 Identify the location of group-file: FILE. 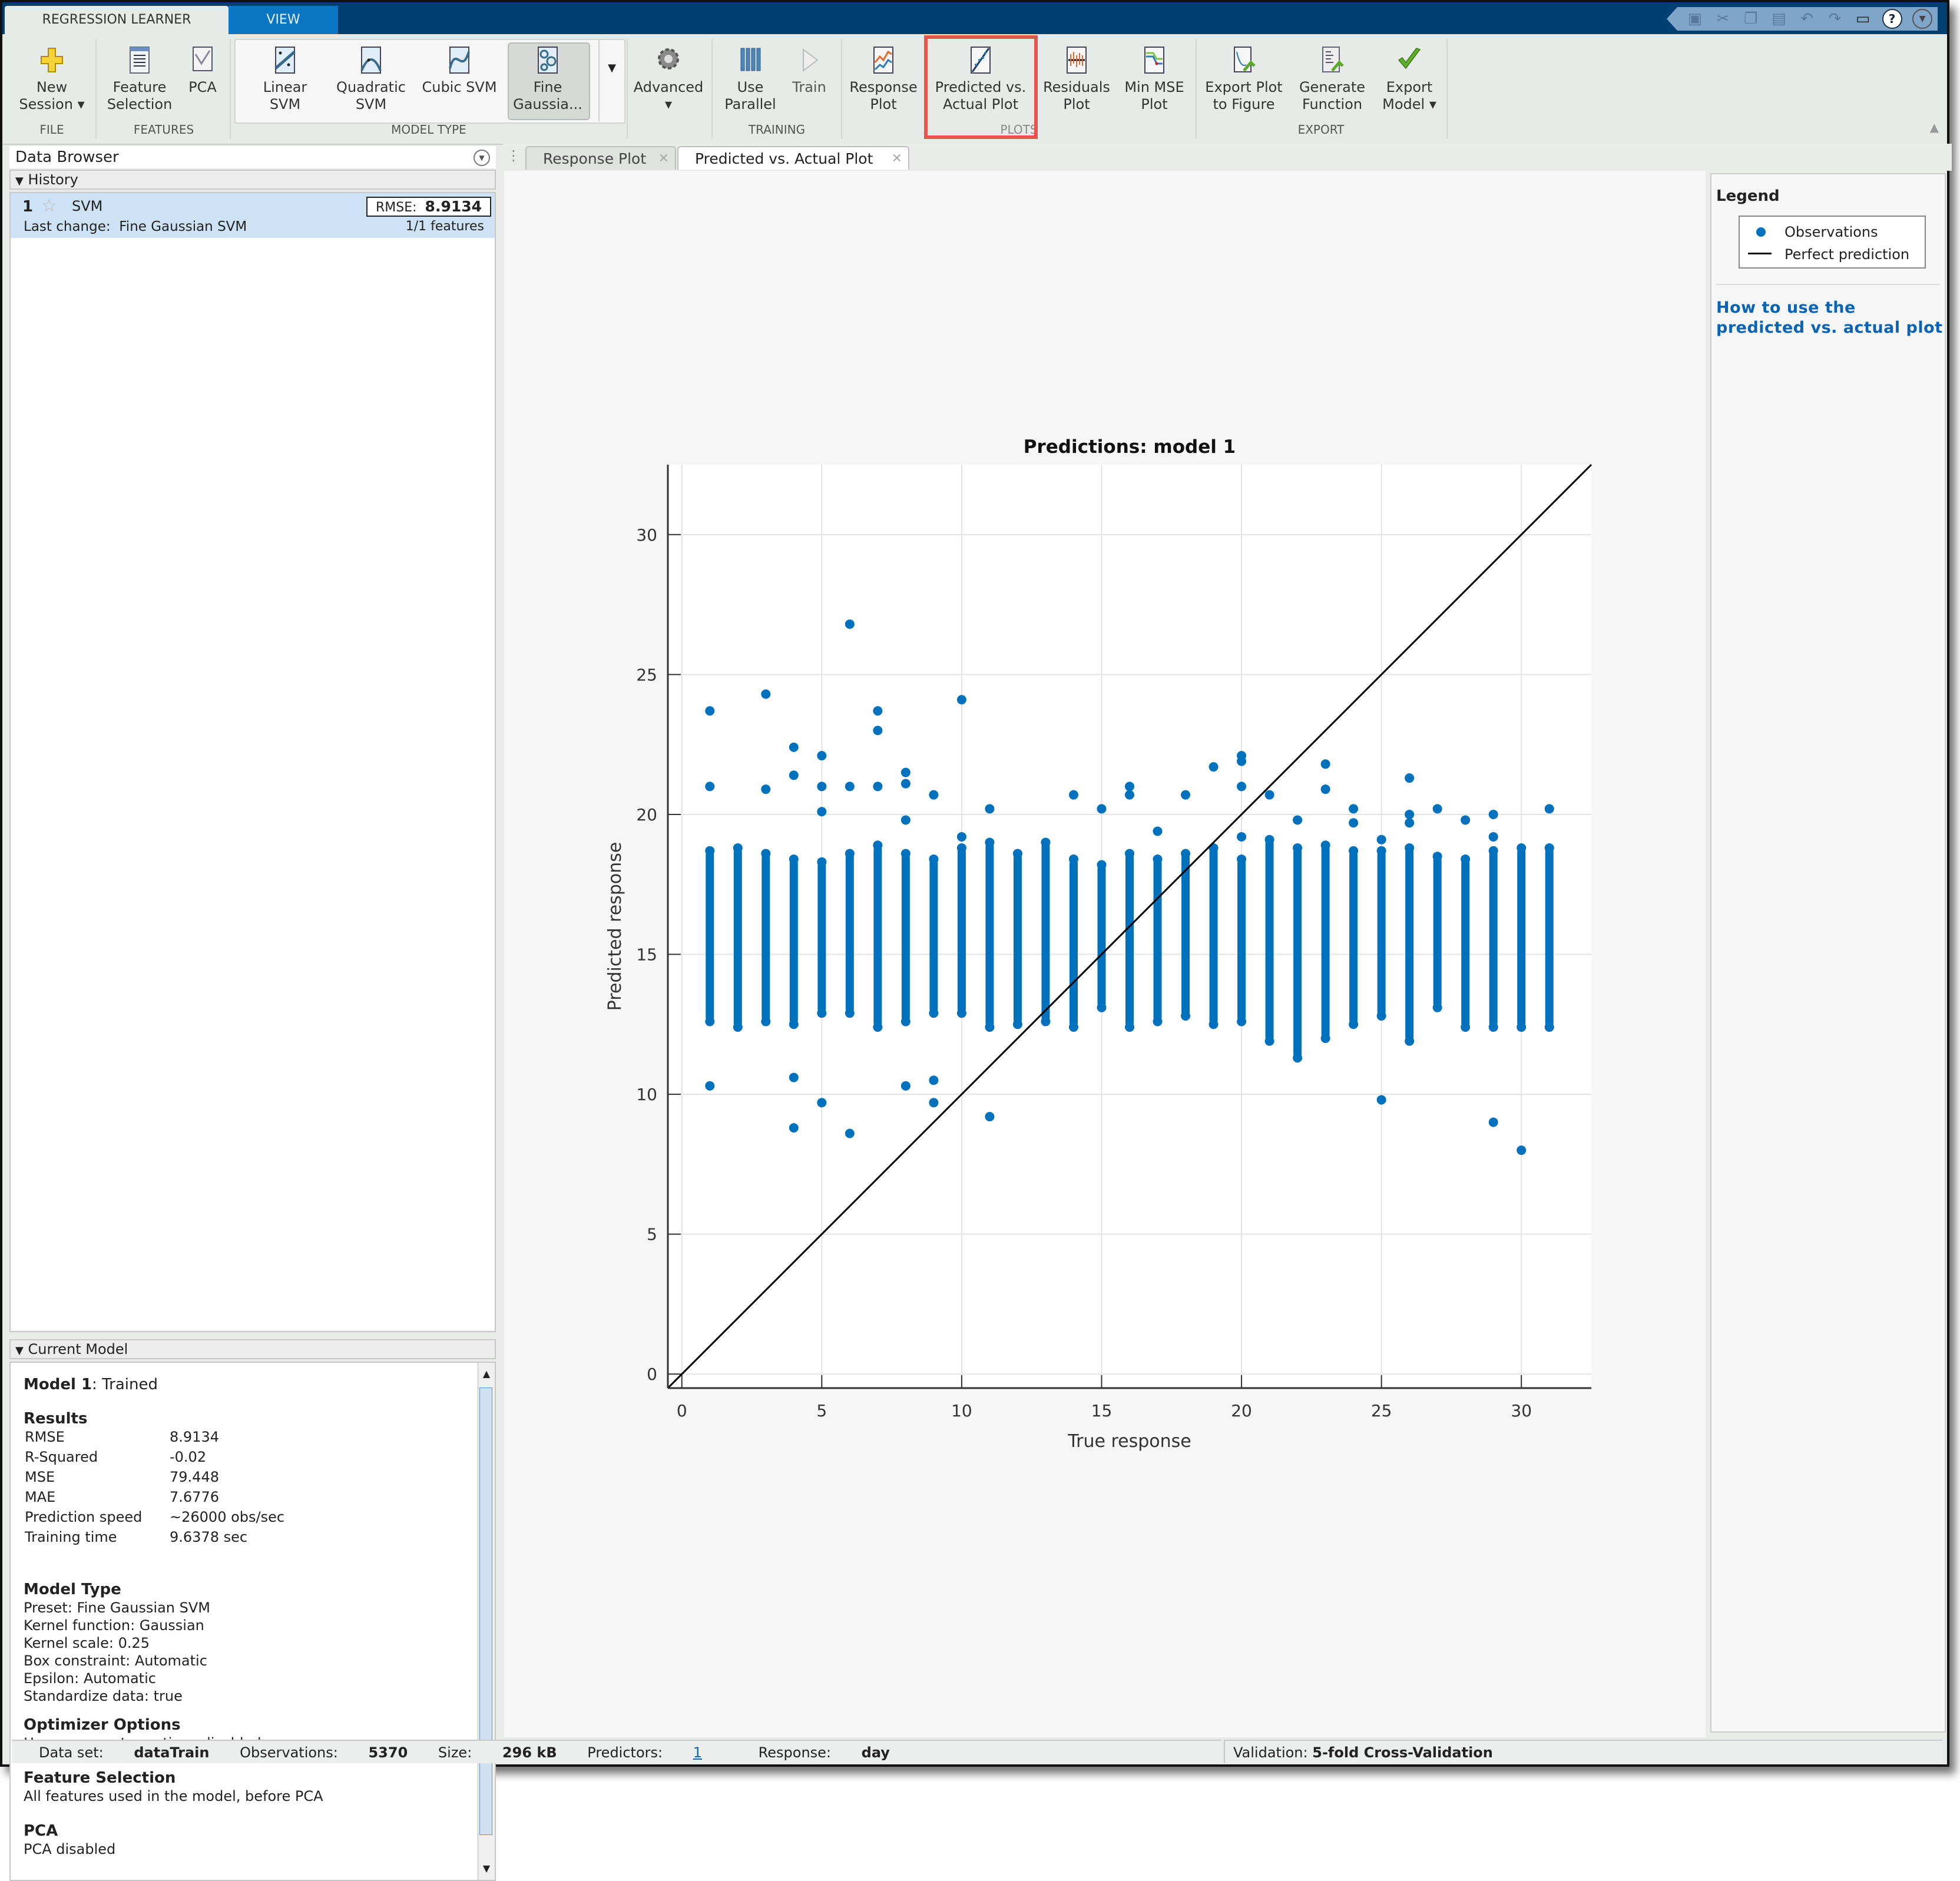
(51, 129).